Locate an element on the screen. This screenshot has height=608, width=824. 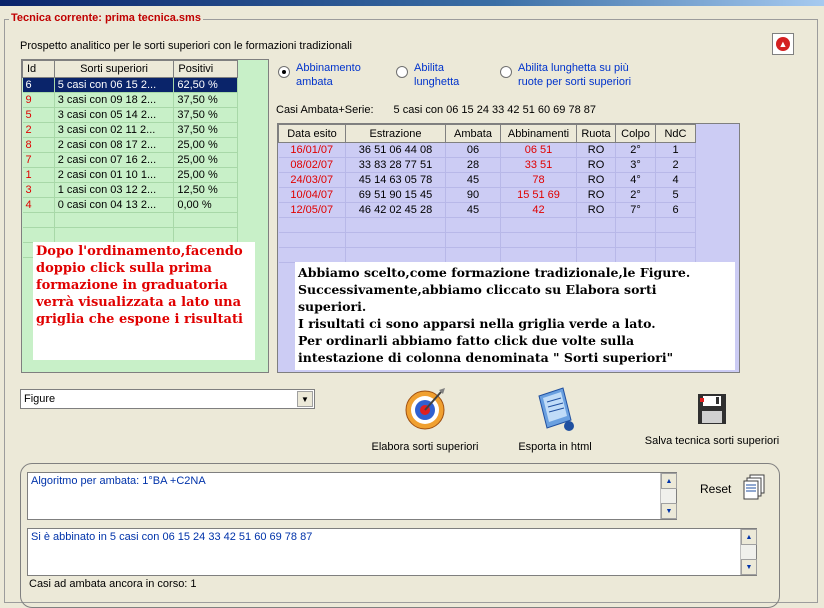
cell-abbinamenti: 15 51 69 is located at coordinates (538, 195).